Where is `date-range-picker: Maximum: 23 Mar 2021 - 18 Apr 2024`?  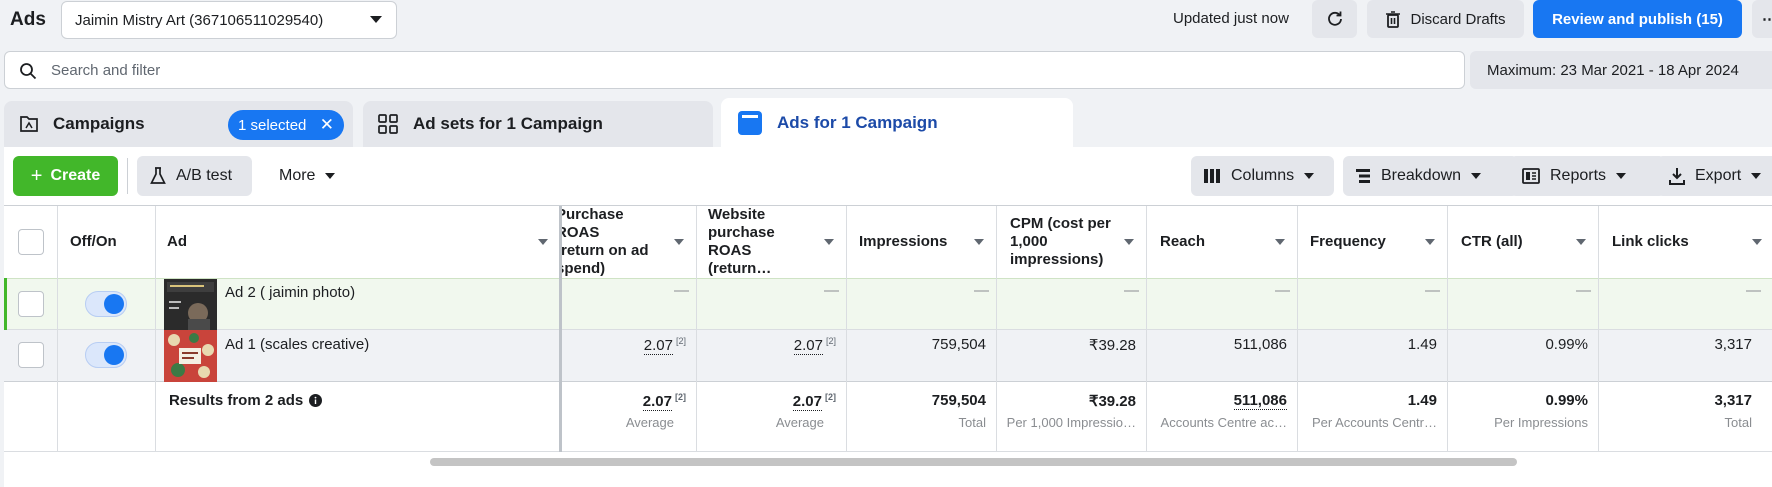 date-range-picker: Maximum: 23 Mar 2021 - 18 Apr 2024 is located at coordinates (1621, 70).